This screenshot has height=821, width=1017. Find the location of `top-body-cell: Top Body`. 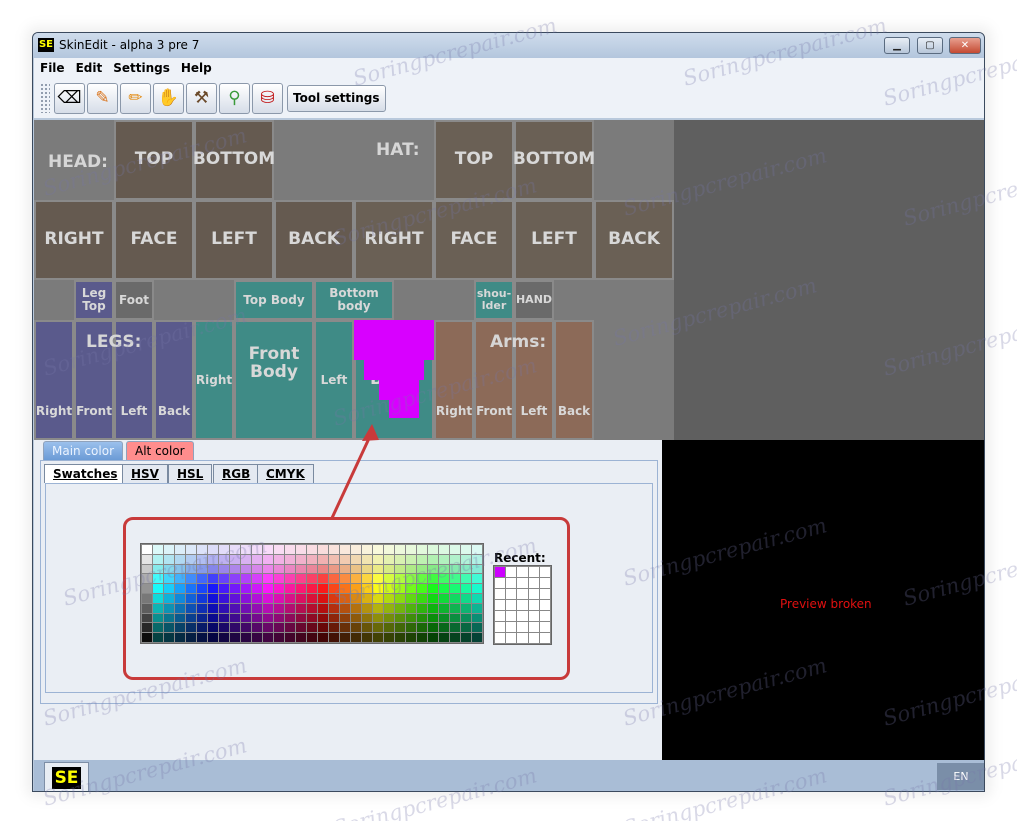

top-body-cell: Top Body is located at coordinates (274, 300).